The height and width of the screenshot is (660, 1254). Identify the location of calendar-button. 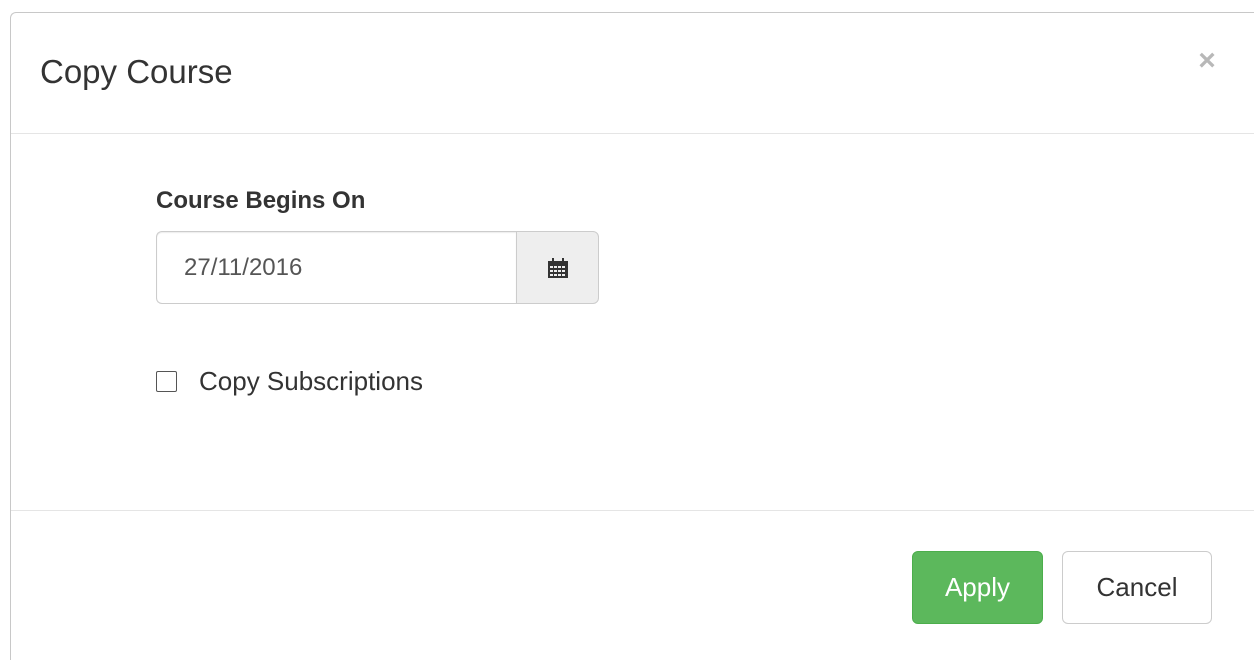
(557, 267).